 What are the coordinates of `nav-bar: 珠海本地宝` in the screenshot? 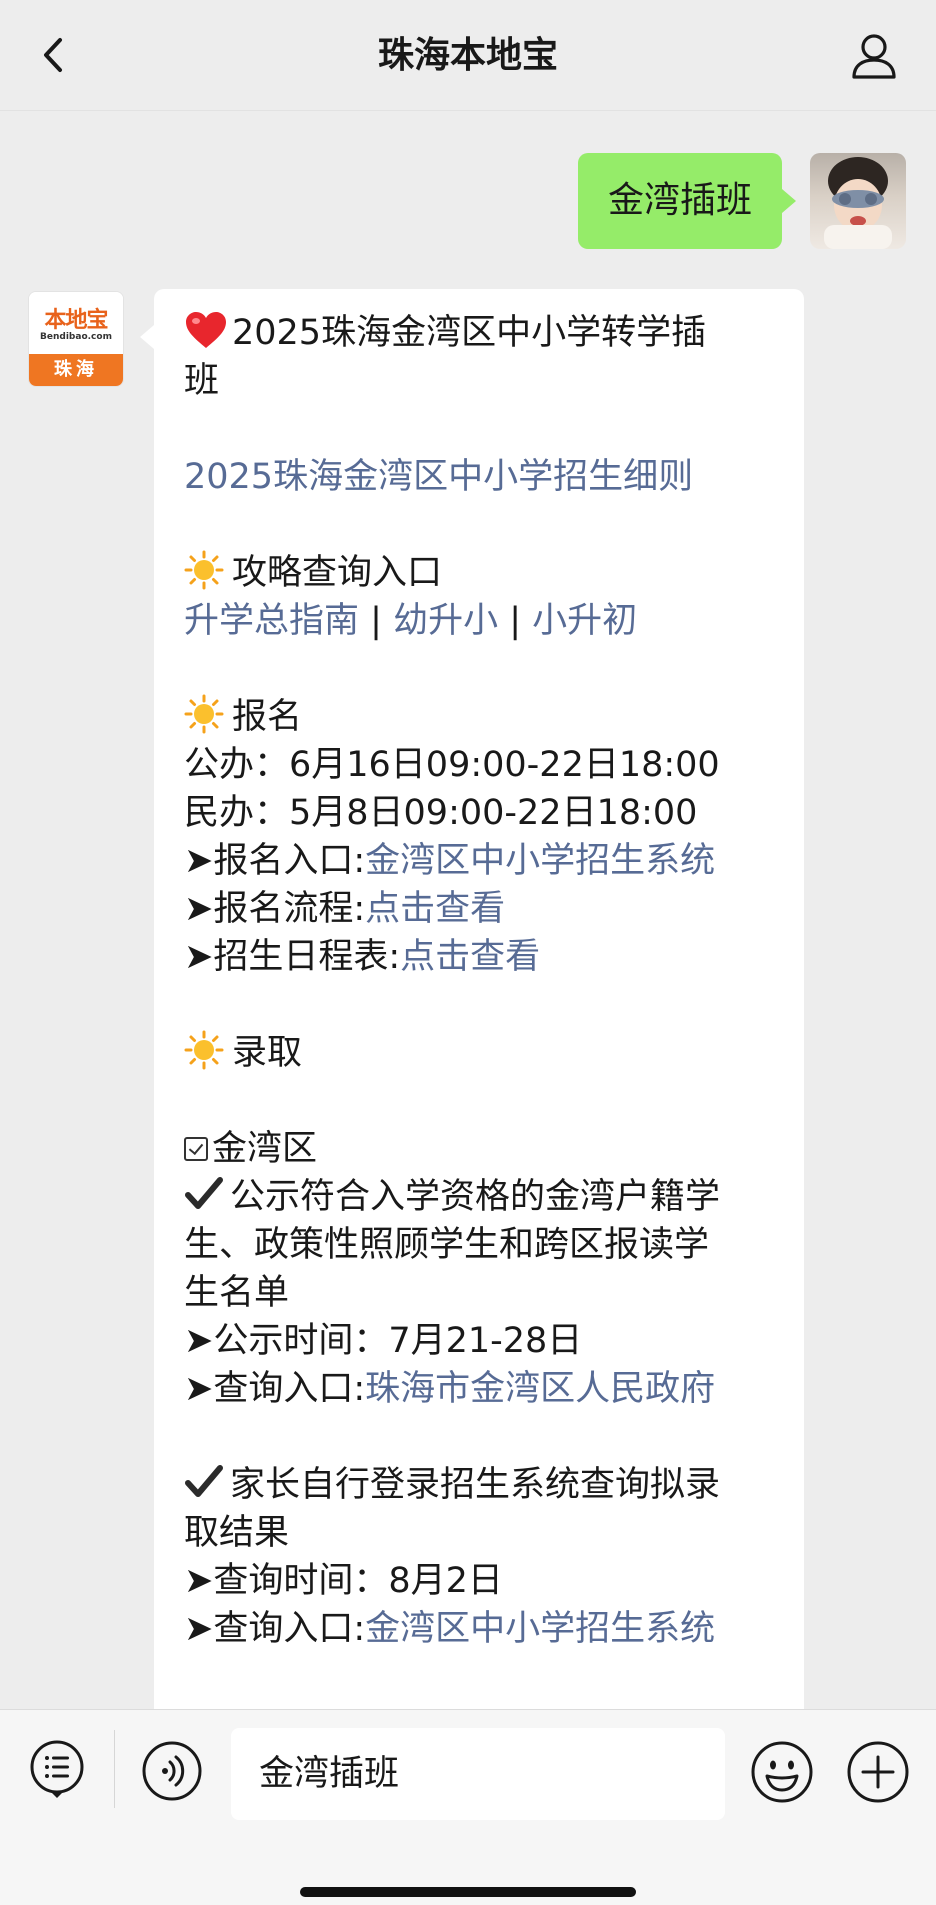 It's located at (468, 55).